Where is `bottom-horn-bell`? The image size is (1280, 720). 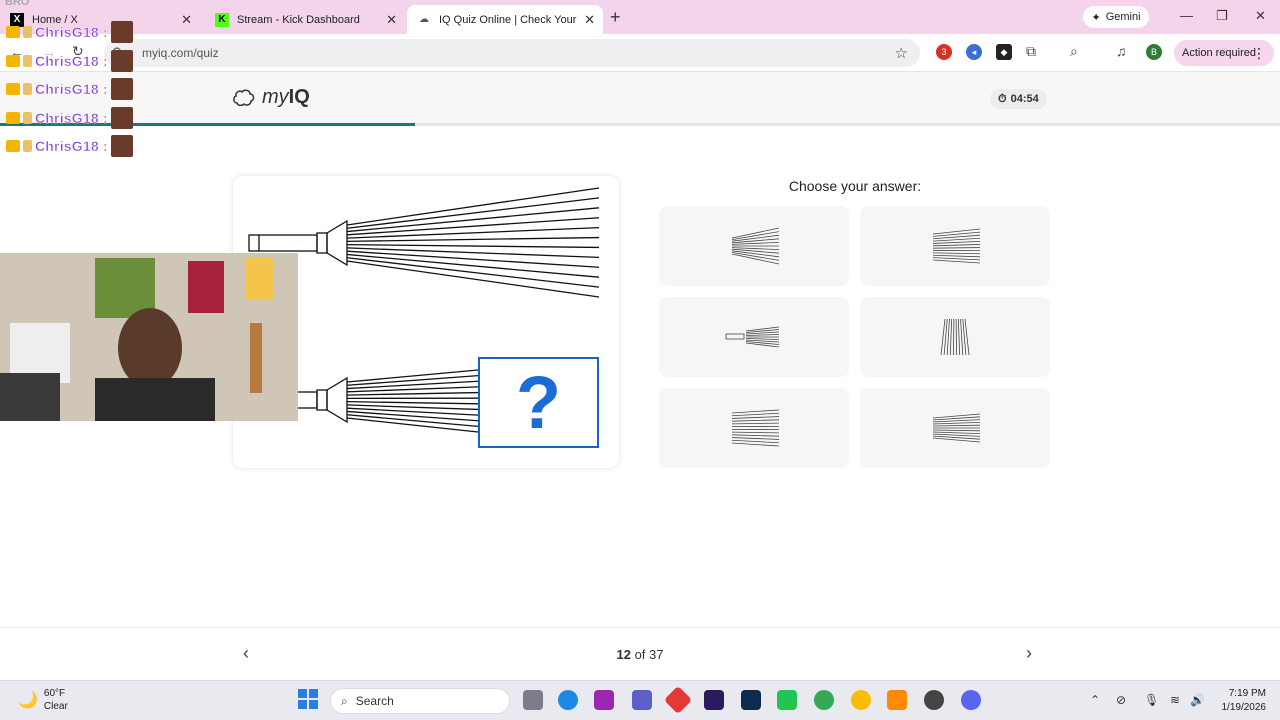 bottom-horn-bell is located at coordinates (337, 400).